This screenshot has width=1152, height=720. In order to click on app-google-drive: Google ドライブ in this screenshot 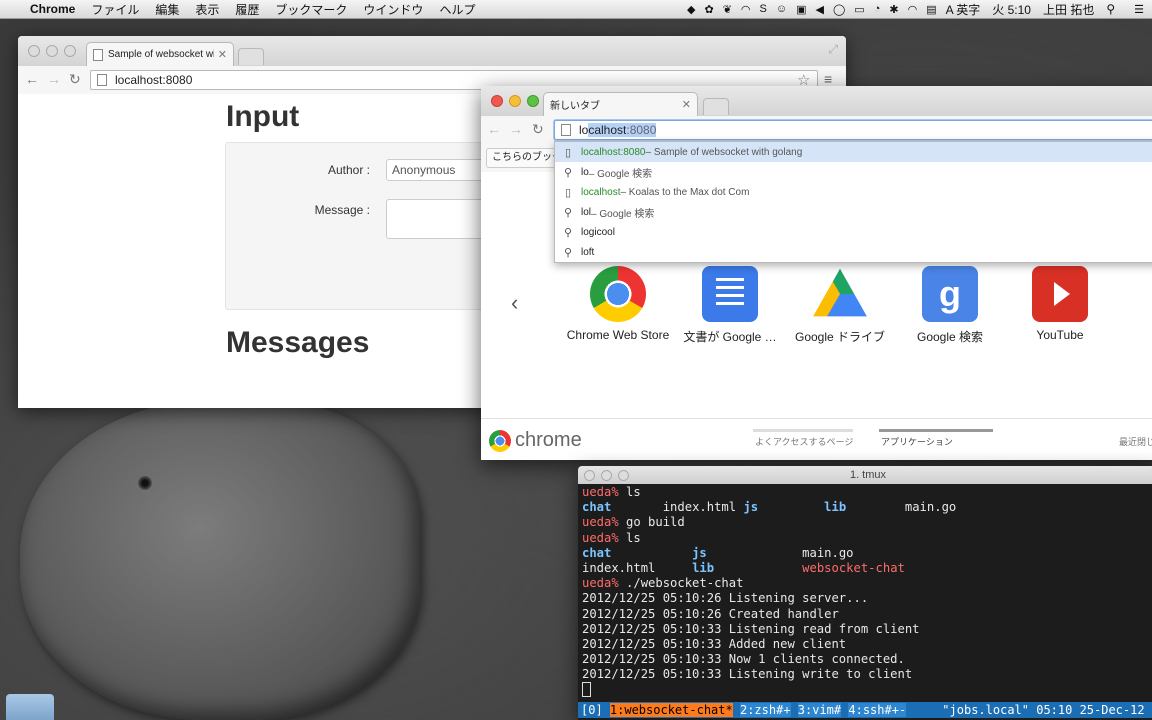, I will do `click(840, 305)`.